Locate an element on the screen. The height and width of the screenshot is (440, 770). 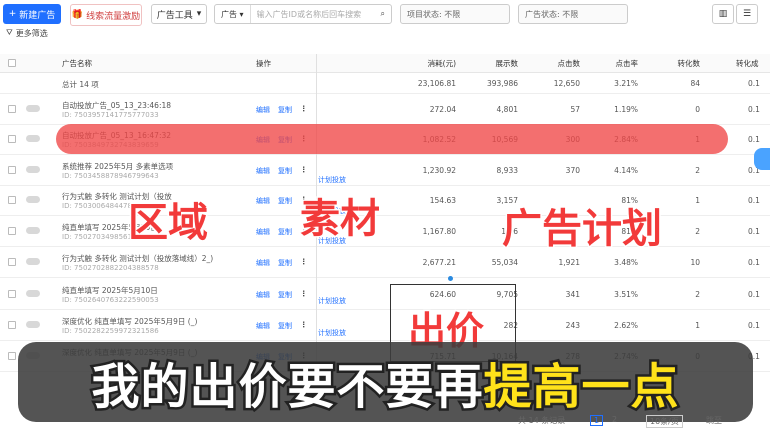
total-cost: 23,106.81 is located at coordinates (436, 83).